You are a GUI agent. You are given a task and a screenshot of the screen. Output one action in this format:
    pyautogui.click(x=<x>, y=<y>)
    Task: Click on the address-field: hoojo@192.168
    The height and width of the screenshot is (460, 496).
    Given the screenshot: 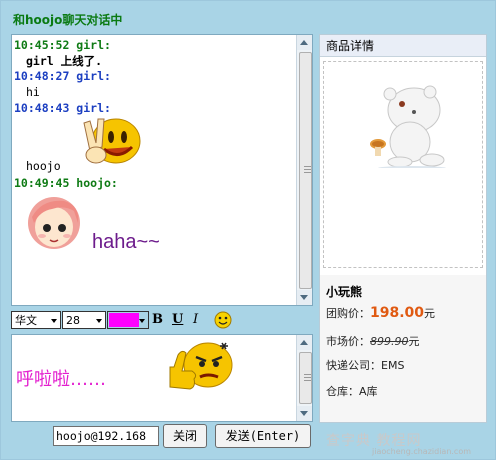 What is the action you would take?
    pyautogui.click(x=106, y=436)
    